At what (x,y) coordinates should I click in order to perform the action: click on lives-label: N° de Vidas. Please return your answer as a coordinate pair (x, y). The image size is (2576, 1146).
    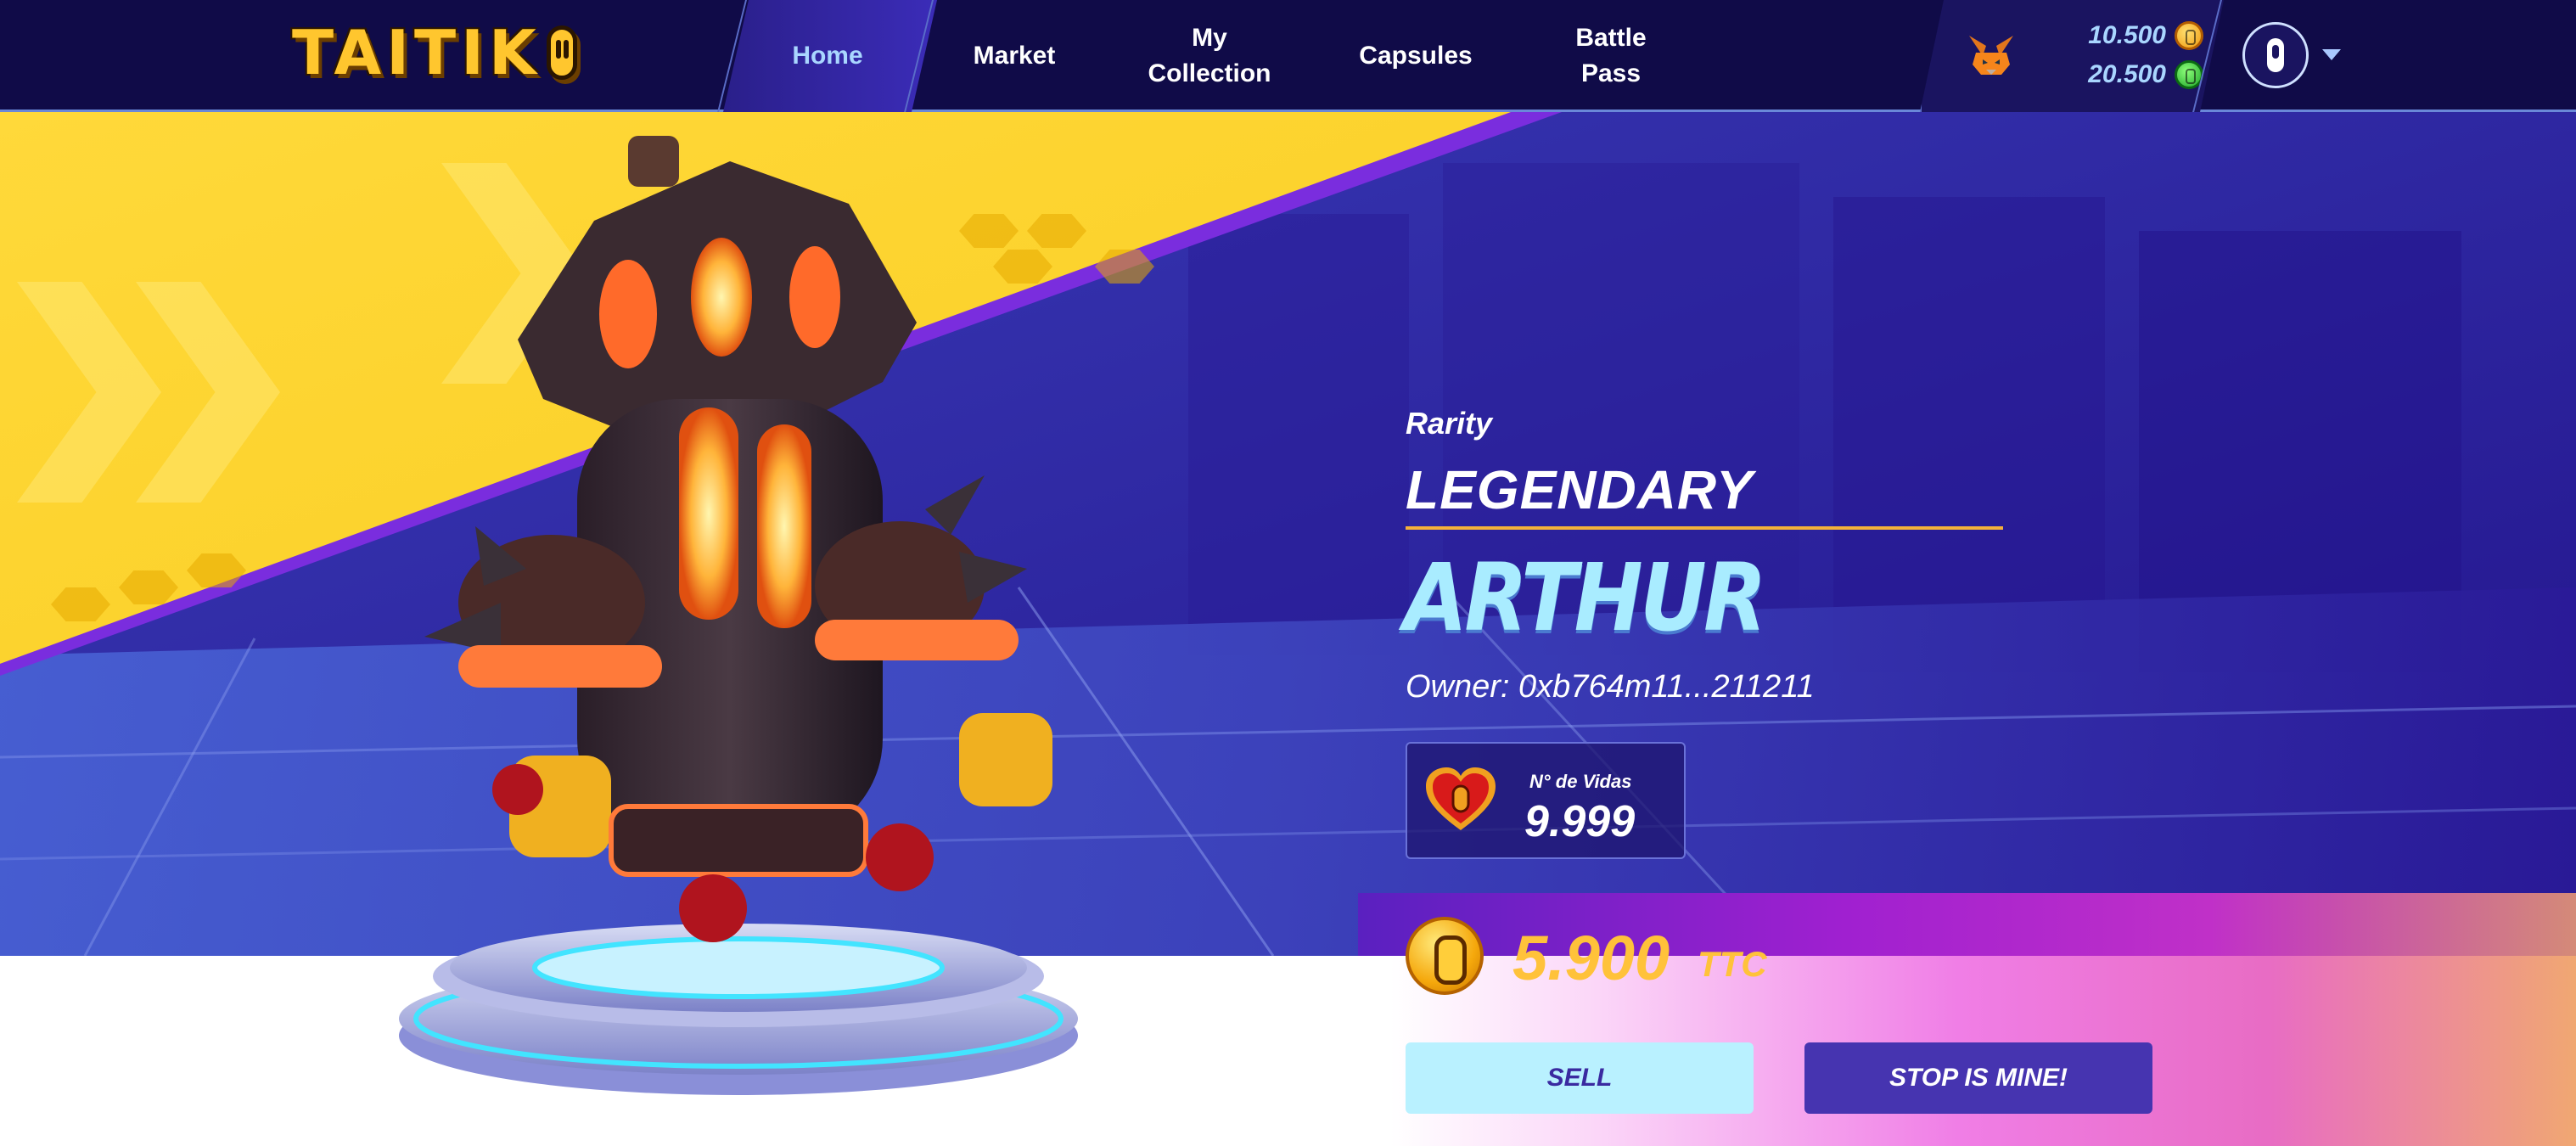
    Looking at the image, I should click on (1580, 782).